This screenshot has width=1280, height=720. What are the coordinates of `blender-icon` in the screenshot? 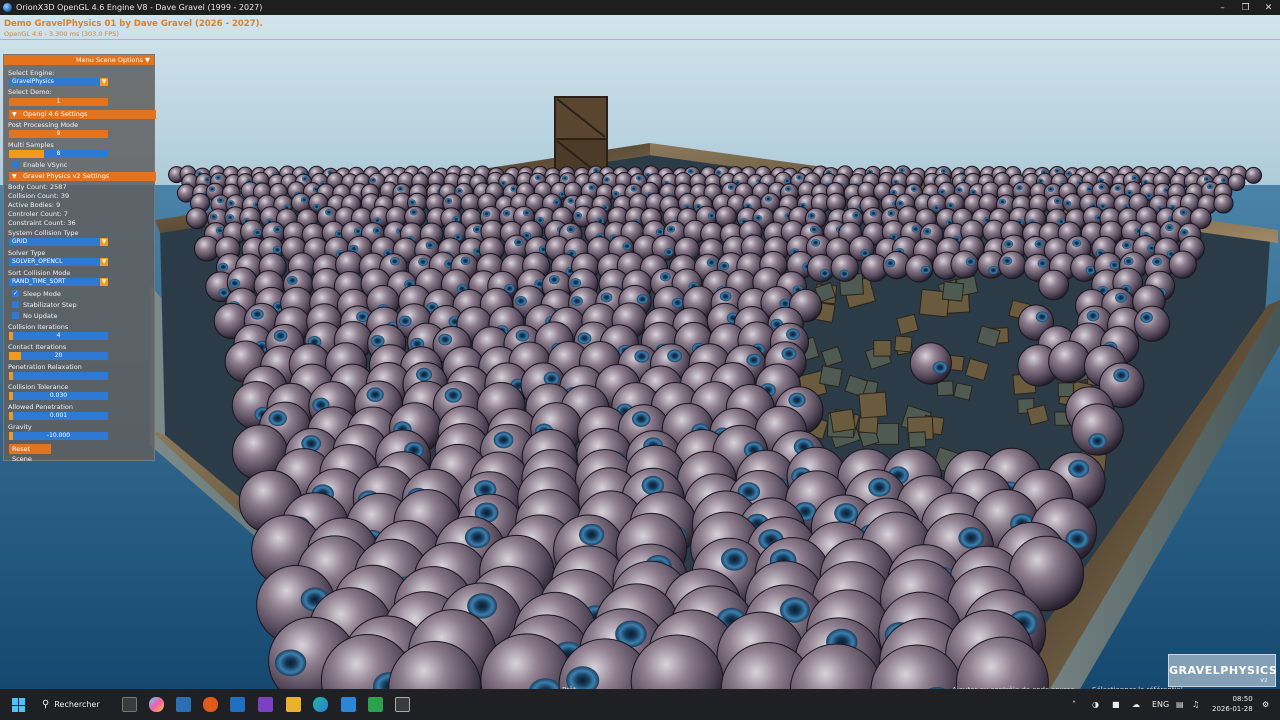 It's located at (210, 704).